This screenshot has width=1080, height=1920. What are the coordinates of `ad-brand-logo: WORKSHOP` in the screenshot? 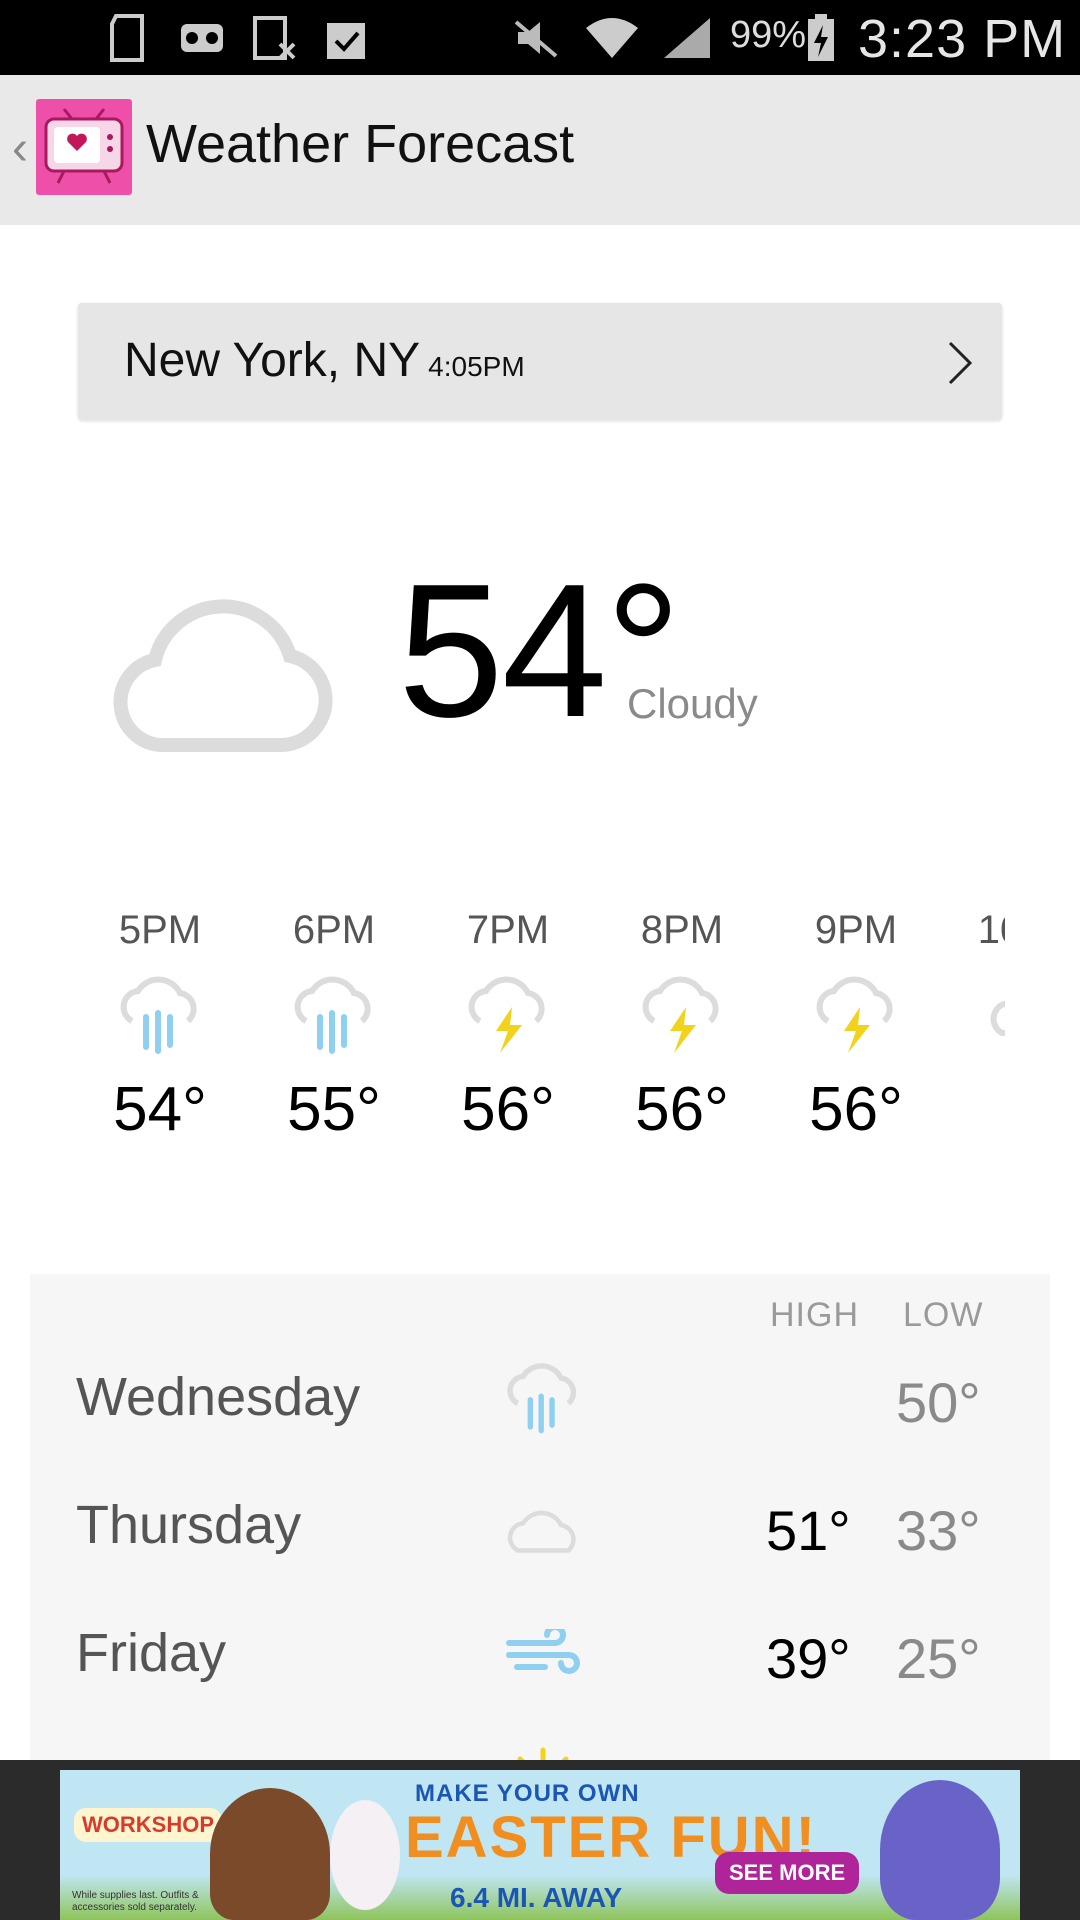 It's located at (148, 1825).